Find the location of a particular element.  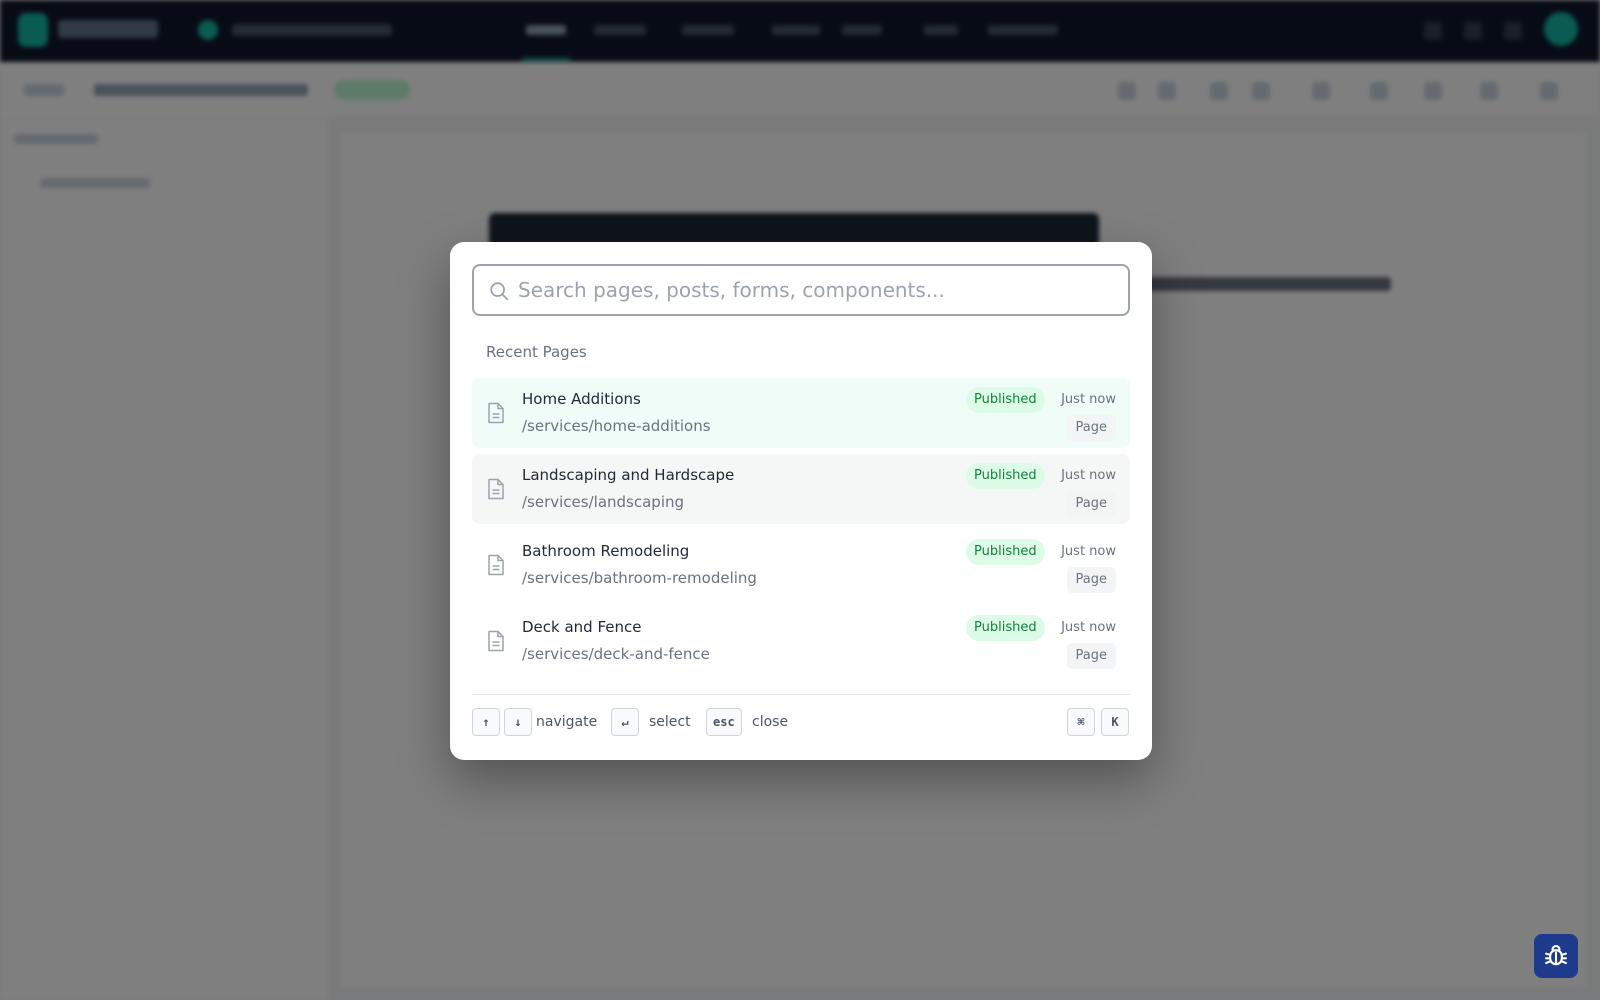

bug-icon is located at coordinates (1556, 955).